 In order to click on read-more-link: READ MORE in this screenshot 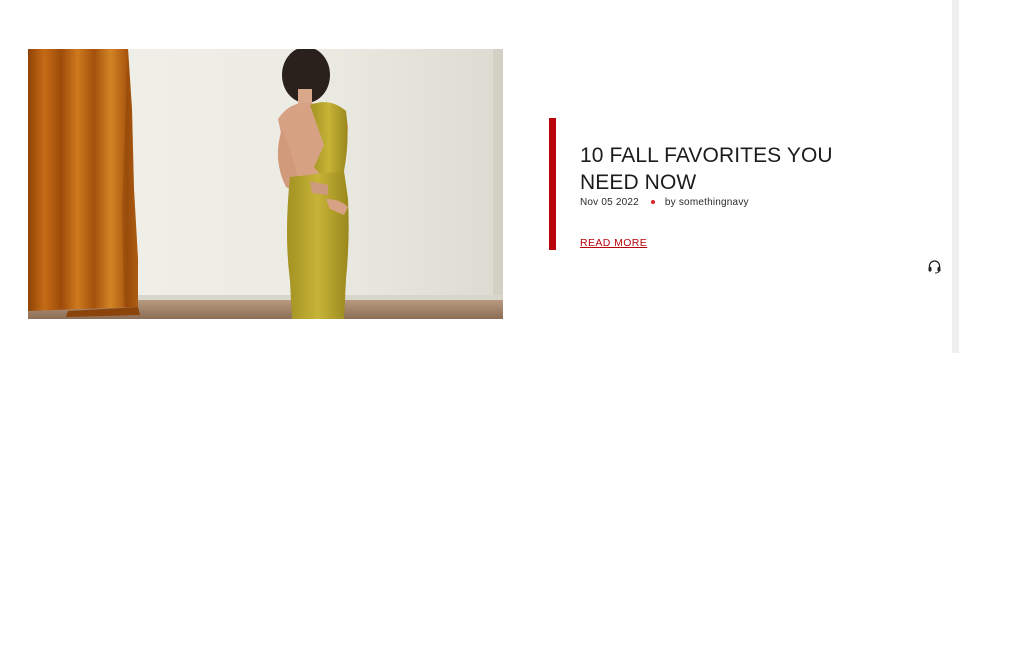, I will do `click(613, 243)`.